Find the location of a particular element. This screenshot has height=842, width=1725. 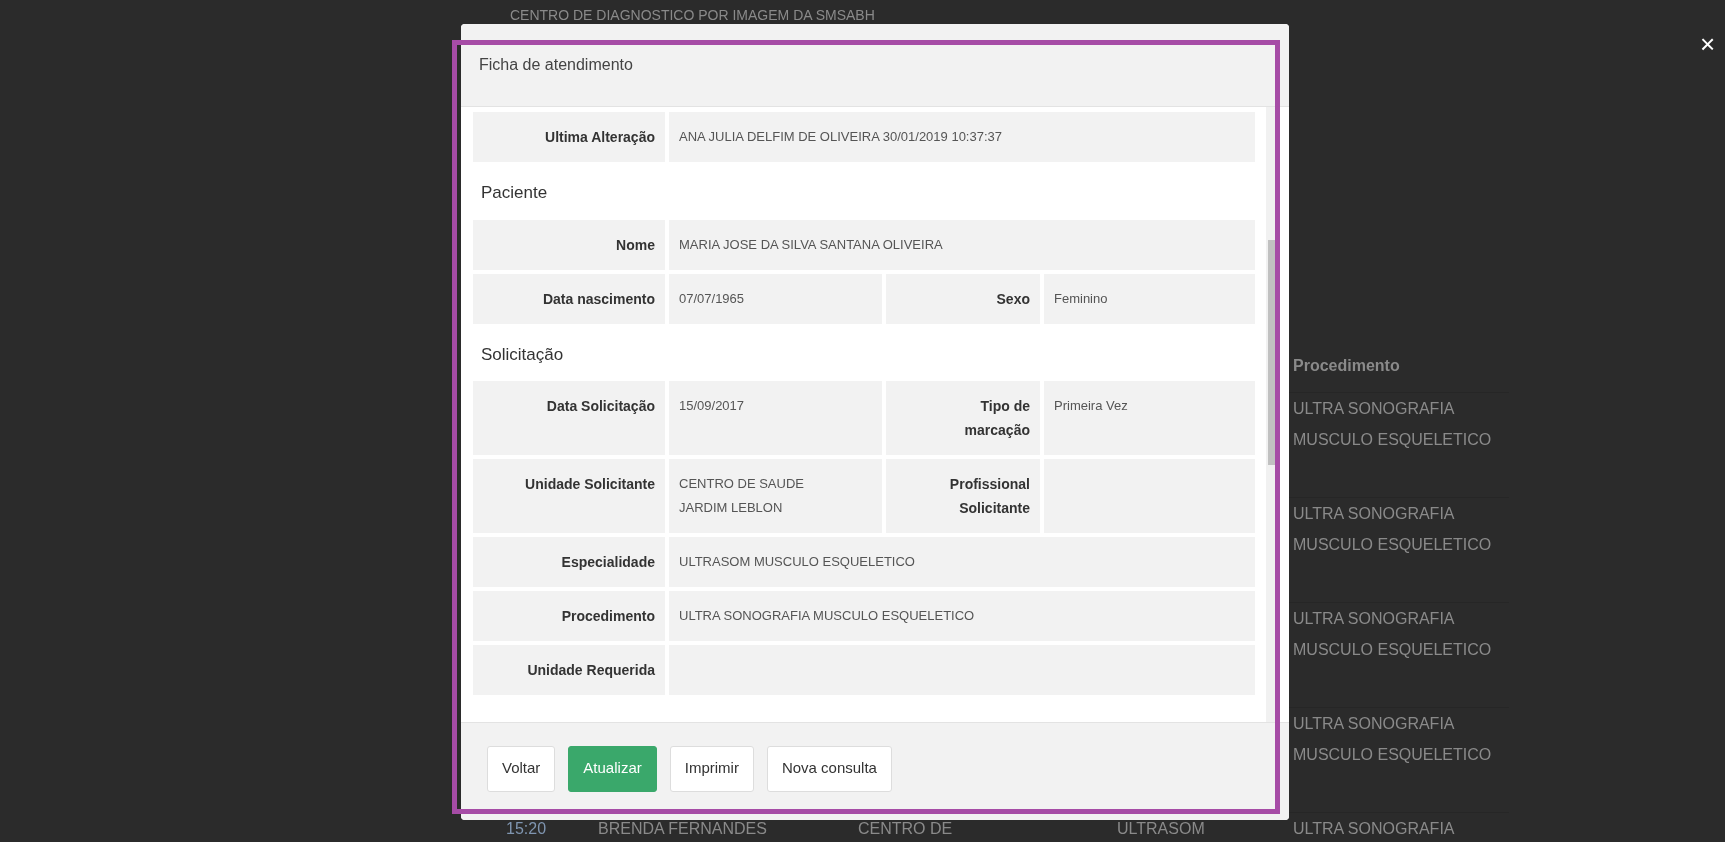

table-cell: BRENDA FERNANDES is located at coordinates (682, 828).